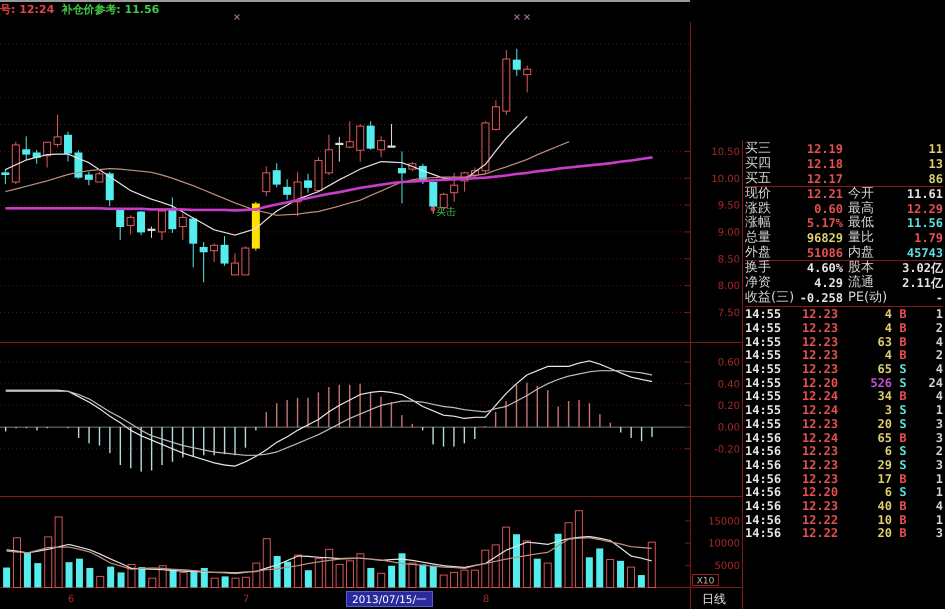 This screenshot has width=945, height=609. What do you see at coordinates (939, 298) in the screenshot?
I see `quote-value: -` at bounding box center [939, 298].